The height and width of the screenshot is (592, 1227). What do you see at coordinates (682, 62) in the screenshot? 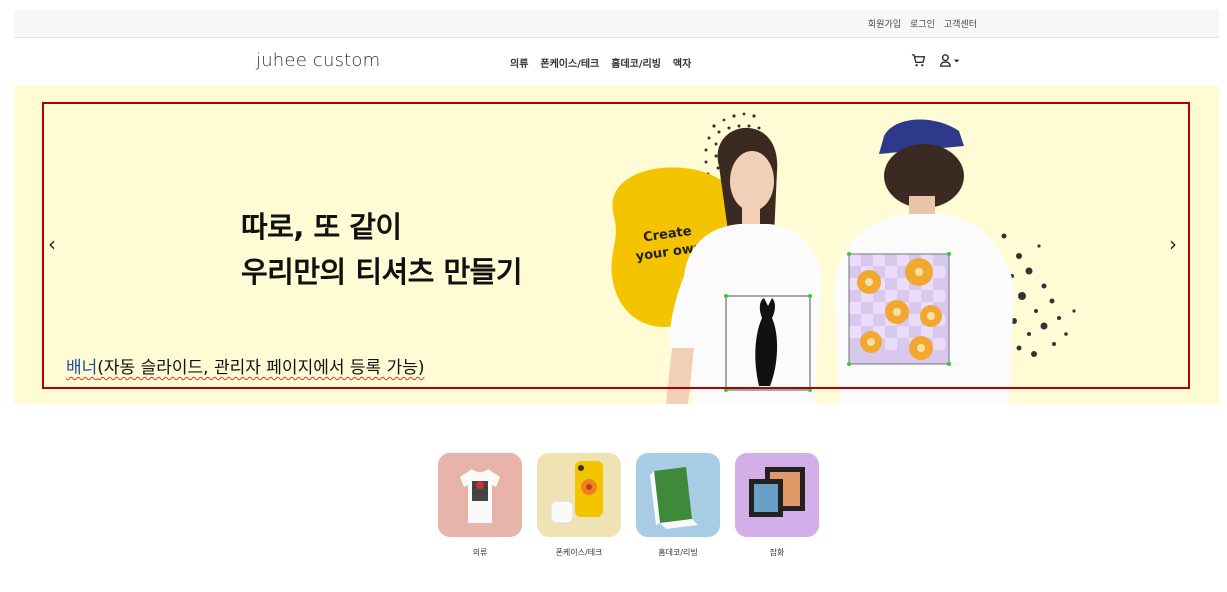
I see `nav-item-frame: 액자` at bounding box center [682, 62].